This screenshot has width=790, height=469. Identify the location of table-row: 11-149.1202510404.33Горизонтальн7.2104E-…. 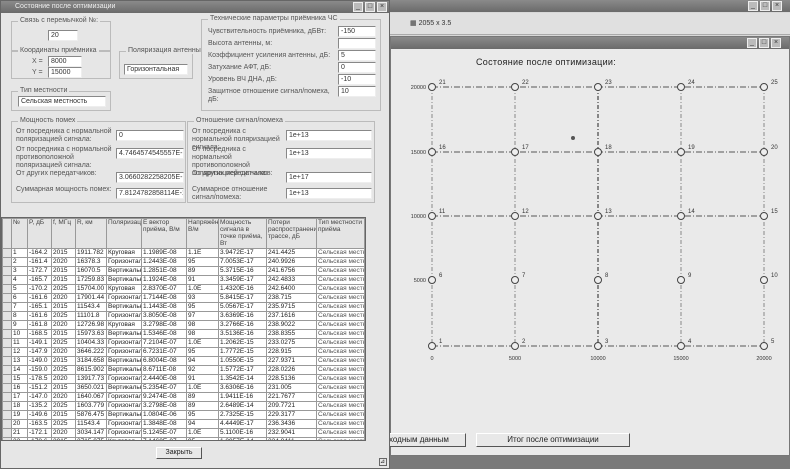
(183, 343).